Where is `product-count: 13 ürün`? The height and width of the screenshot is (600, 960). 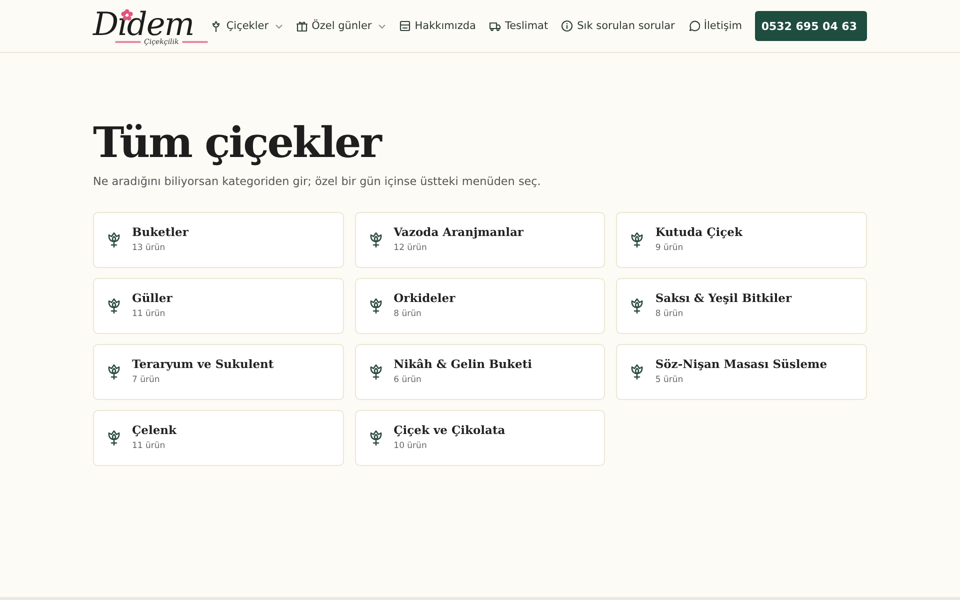 product-count: 13 ürün is located at coordinates (149, 248).